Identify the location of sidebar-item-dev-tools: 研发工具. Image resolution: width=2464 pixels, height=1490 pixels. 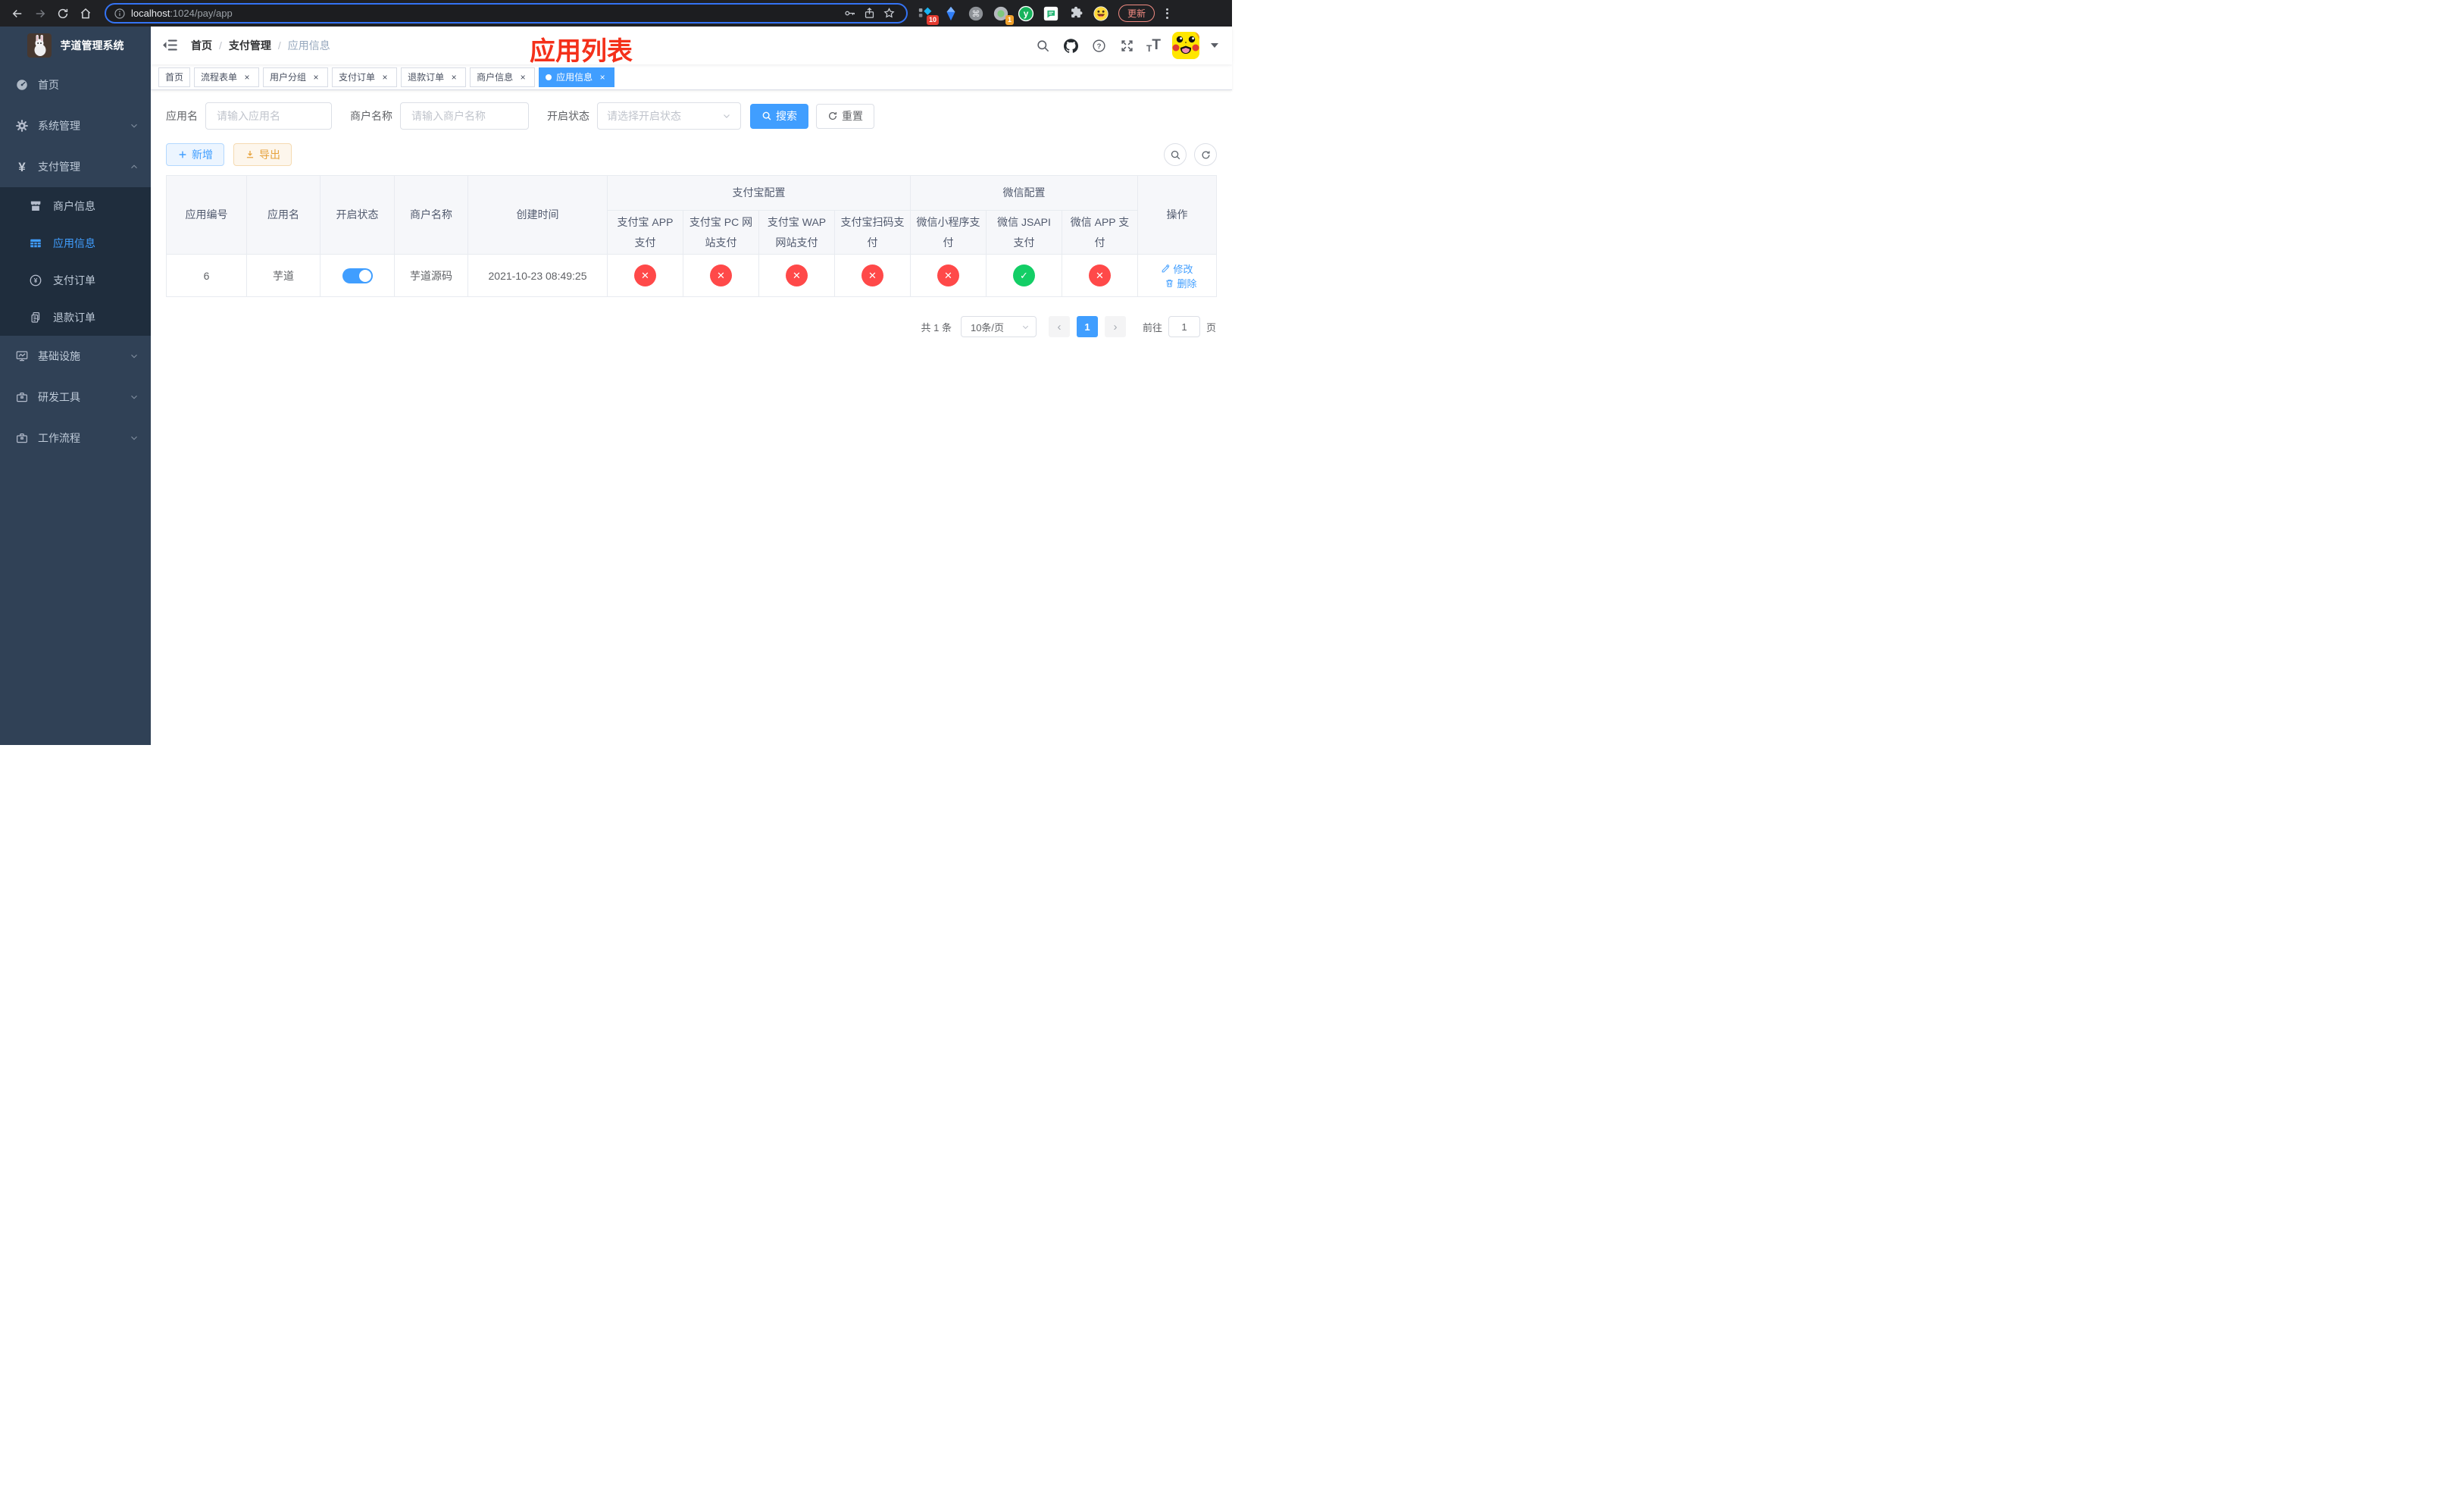
(75, 398).